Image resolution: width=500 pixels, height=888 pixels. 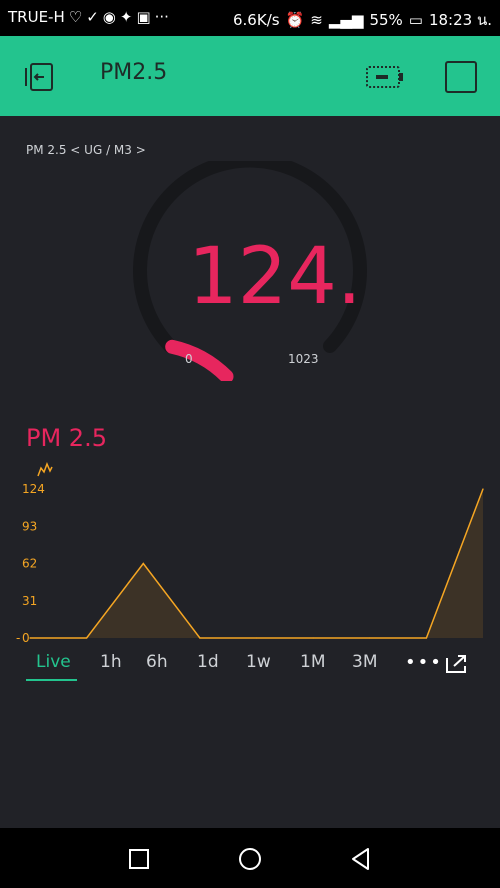 I want to click on more-button: •••, so click(x=424, y=662).